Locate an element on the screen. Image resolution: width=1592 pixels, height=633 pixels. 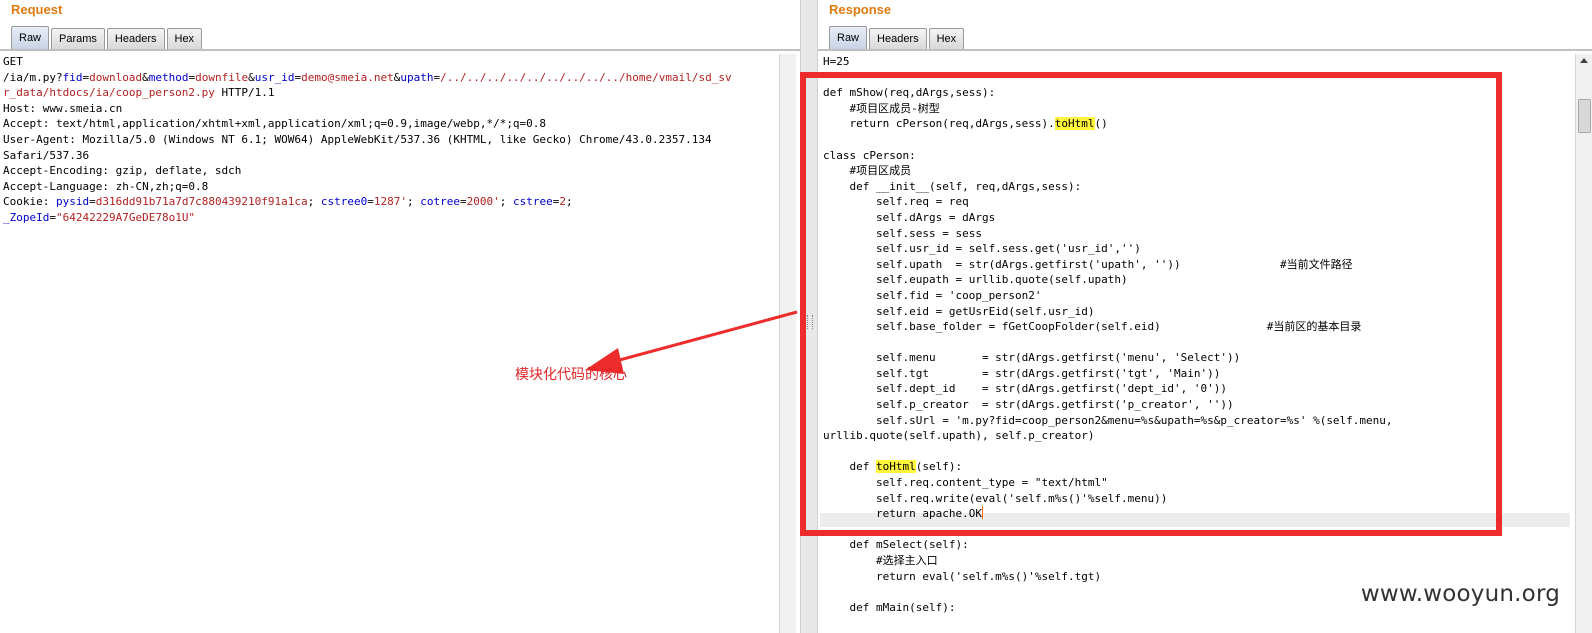
annotation-arrow-icon is located at coordinates (691, 342).